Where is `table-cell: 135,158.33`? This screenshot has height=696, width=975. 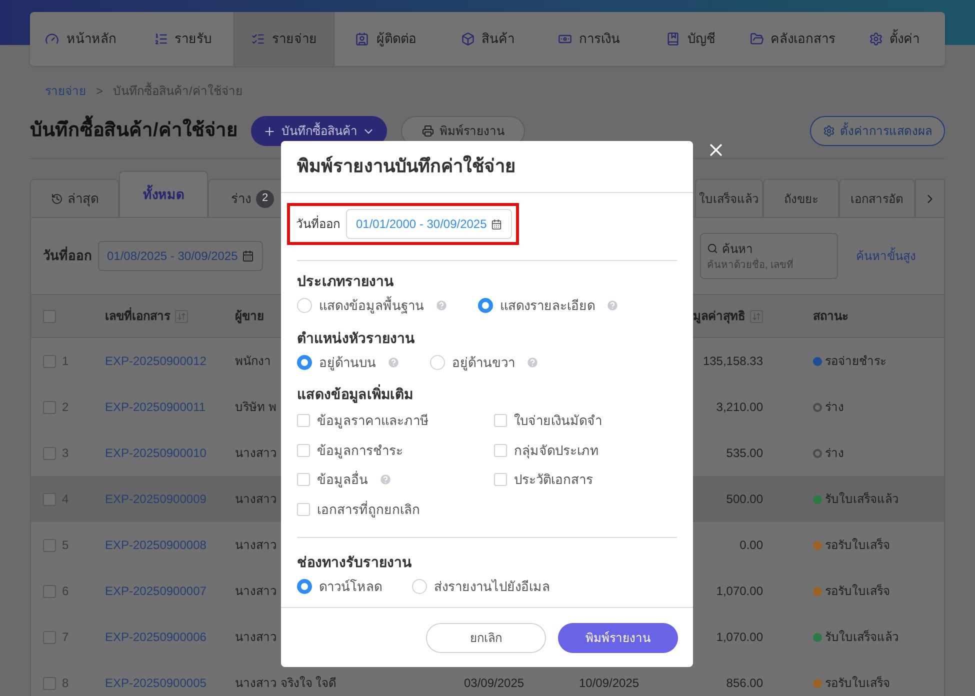
table-cell: 135,158.33 is located at coordinates (732, 361).